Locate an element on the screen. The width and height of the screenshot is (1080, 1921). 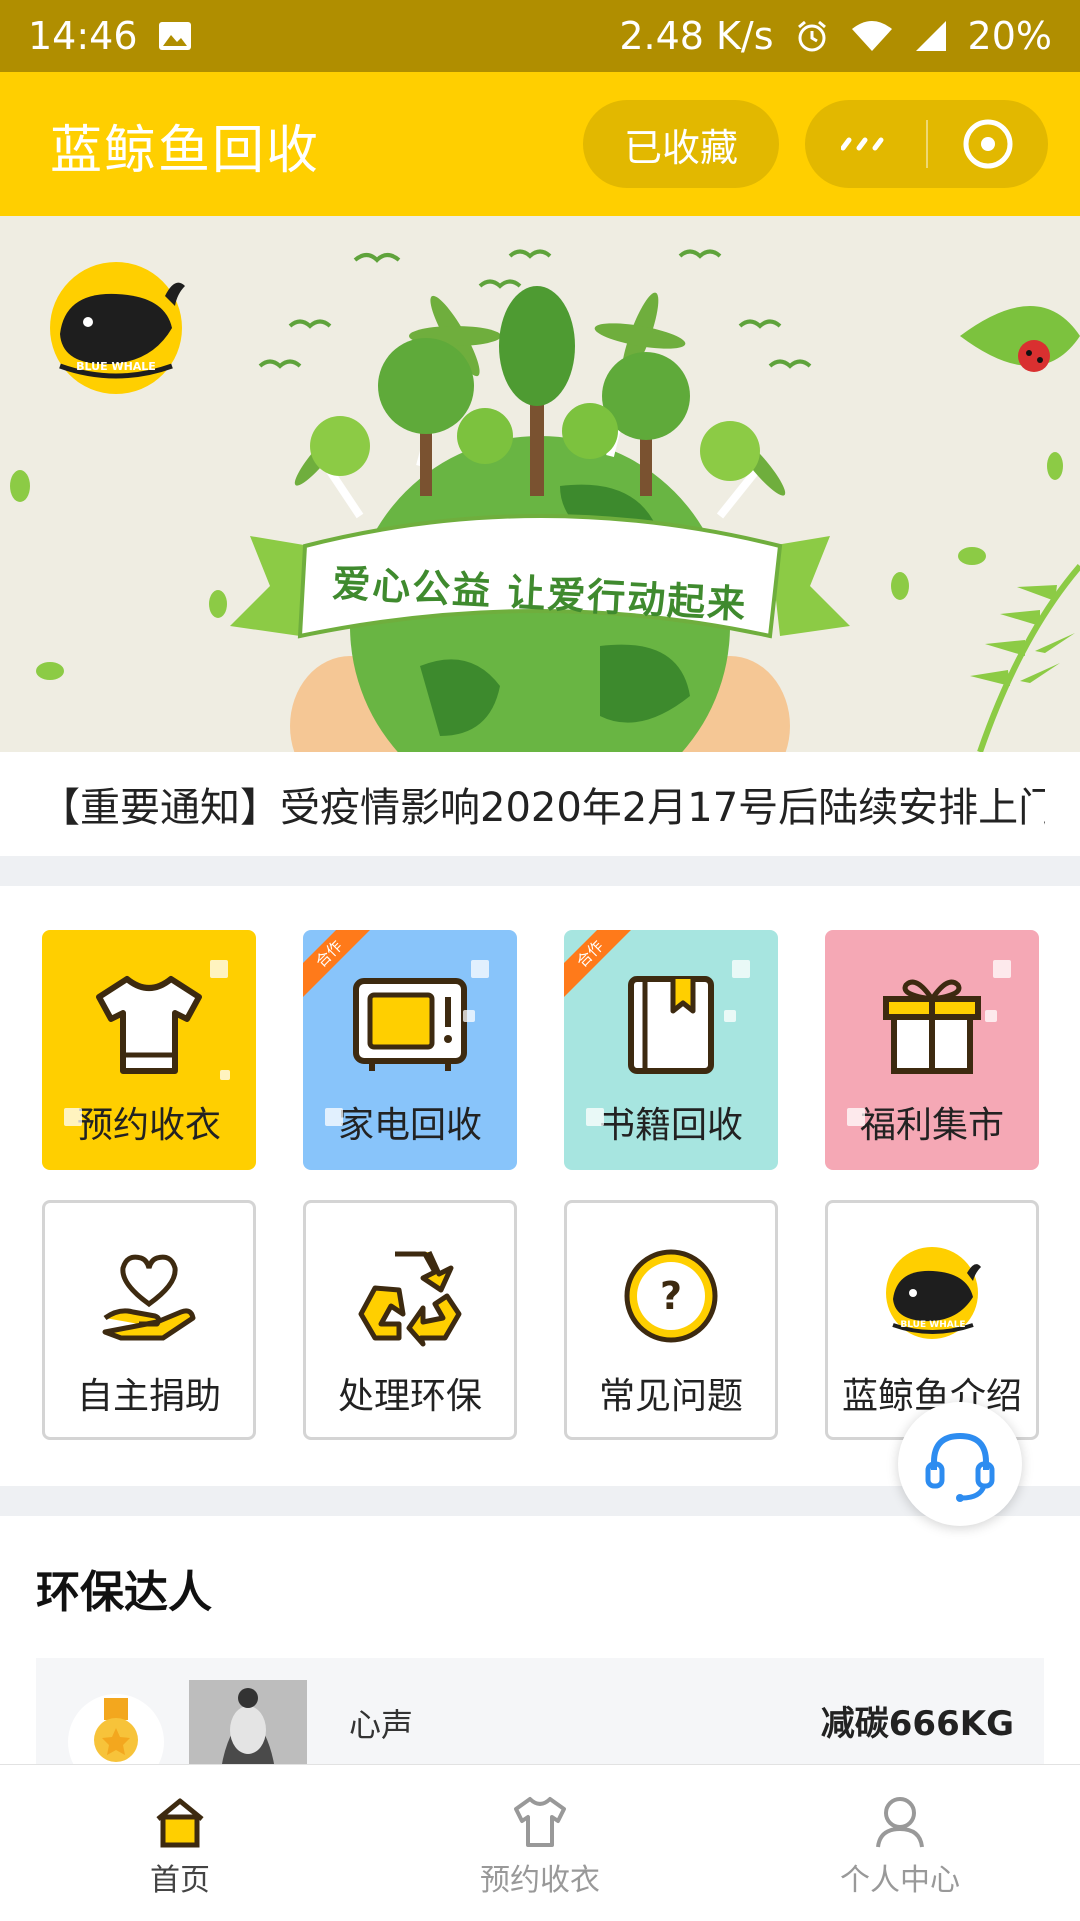
service-tile-donate: 自主捐助 is located at coordinates (149, 1320).